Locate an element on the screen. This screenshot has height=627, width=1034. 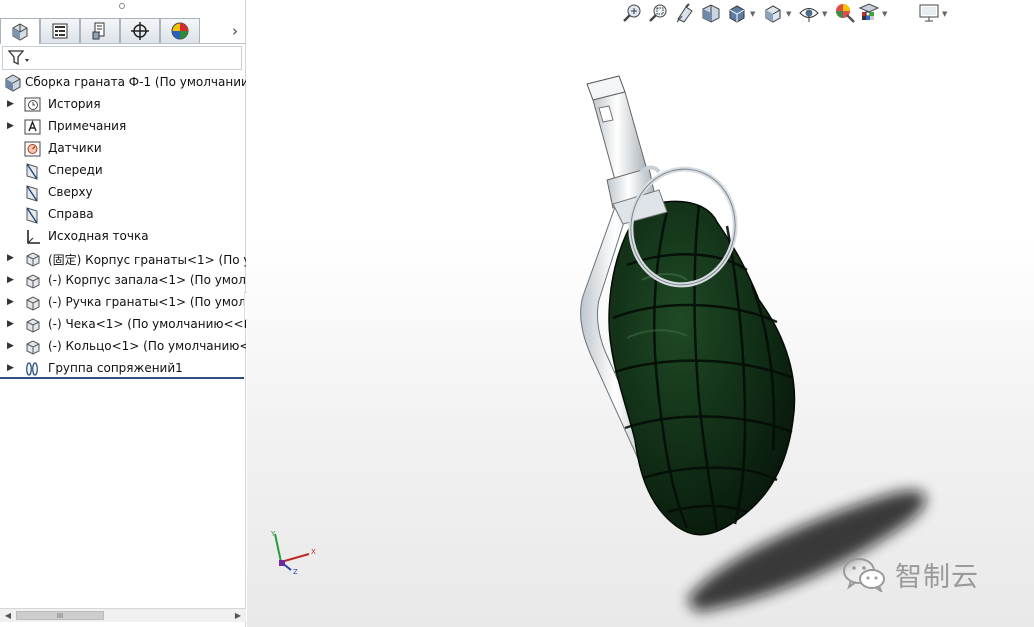
horizontal-scrollbar: ◀ III ▶ is located at coordinates (123, 615).